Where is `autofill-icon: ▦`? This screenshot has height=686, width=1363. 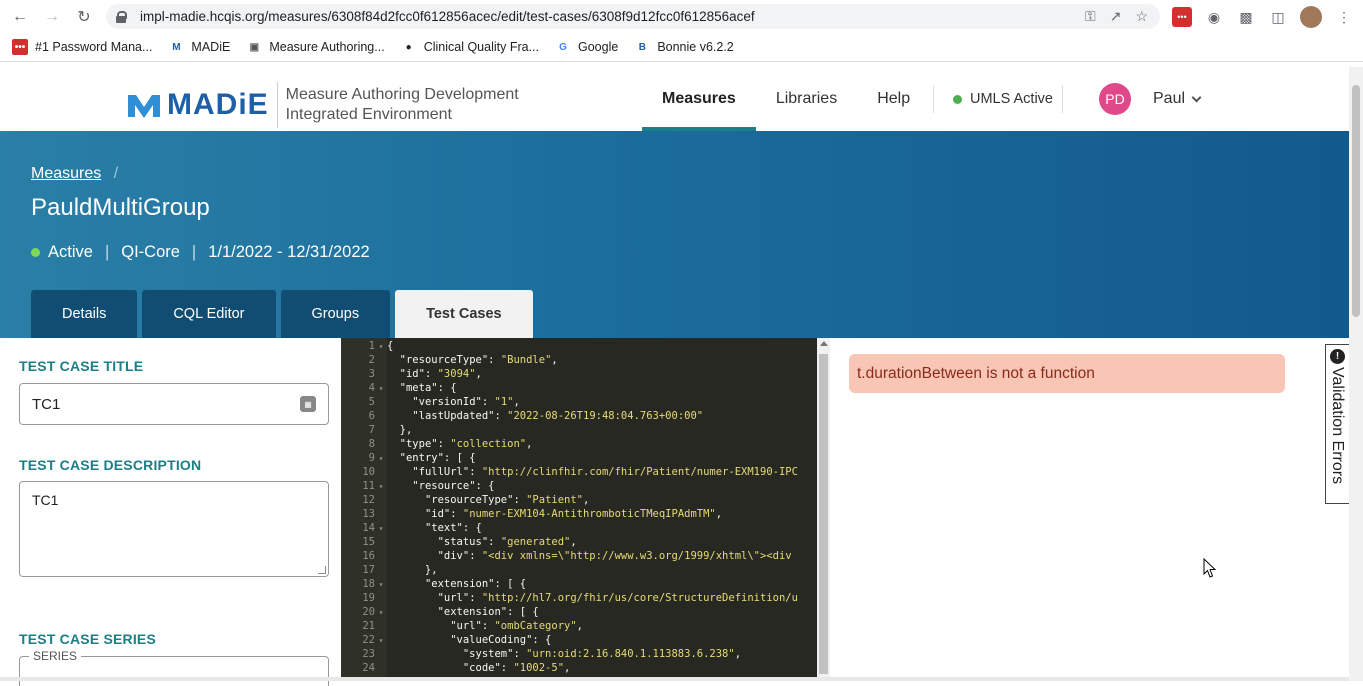 autofill-icon: ▦ is located at coordinates (308, 404).